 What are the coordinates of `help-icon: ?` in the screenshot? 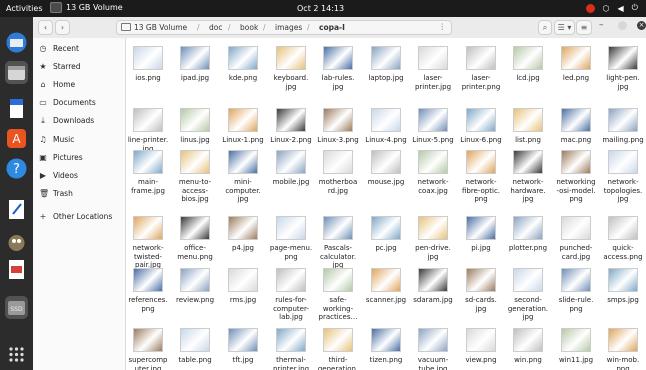 It's located at (16, 168).